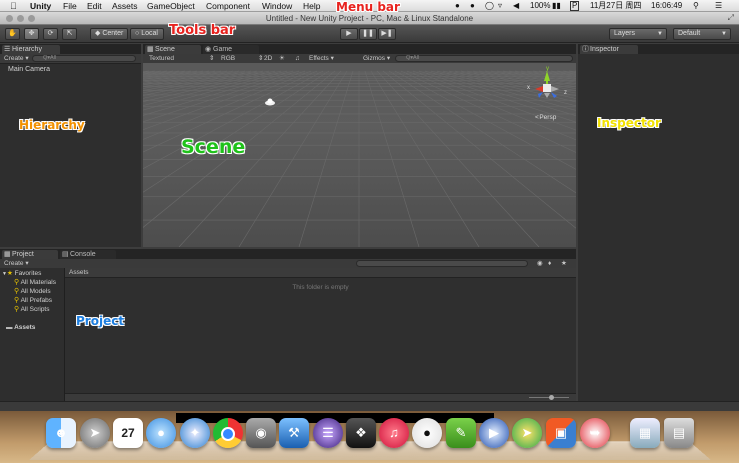  What do you see at coordinates (128, 433) in the screenshot?
I see `calendar-icon: 27` at bounding box center [128, 433].